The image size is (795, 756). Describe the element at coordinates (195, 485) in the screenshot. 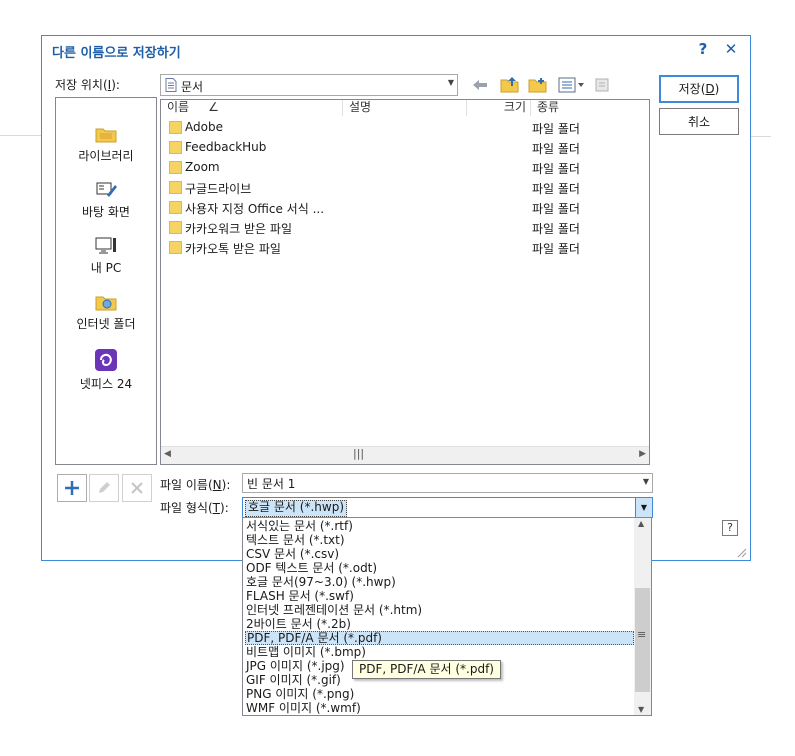

I see `file-name-label: 파일 이름(N):` at that location.